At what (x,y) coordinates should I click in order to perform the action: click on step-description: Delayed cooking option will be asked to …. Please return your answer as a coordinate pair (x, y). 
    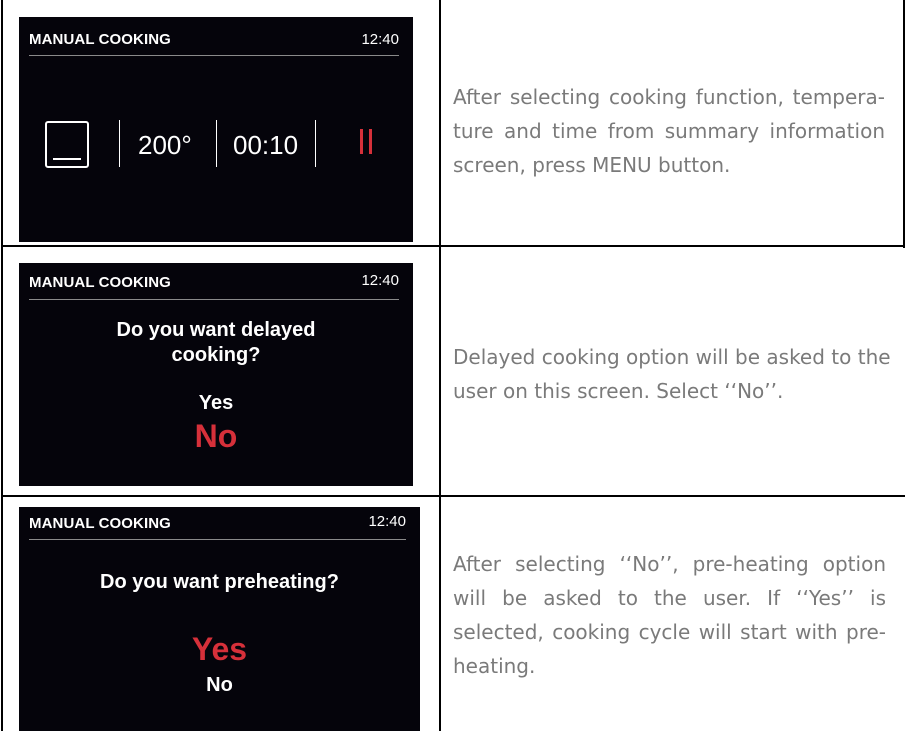
    Looking at the image, I should click on (672, 374).